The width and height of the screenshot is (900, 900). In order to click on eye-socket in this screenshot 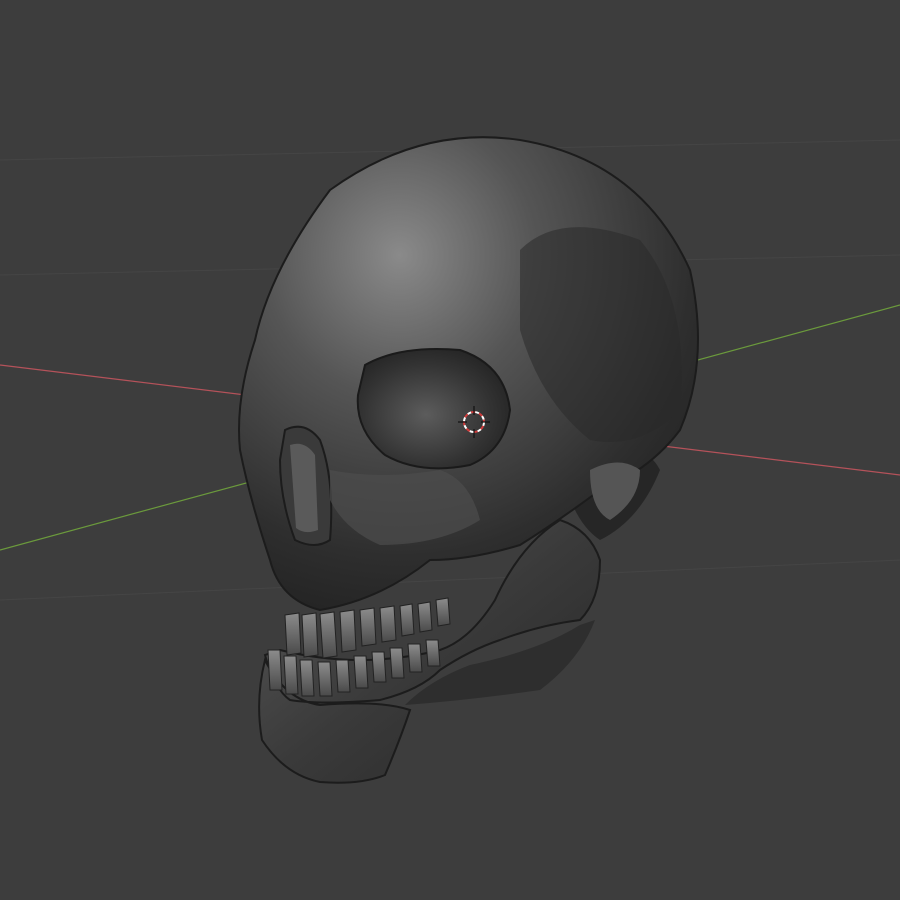, I will do `click(434, 409)`.